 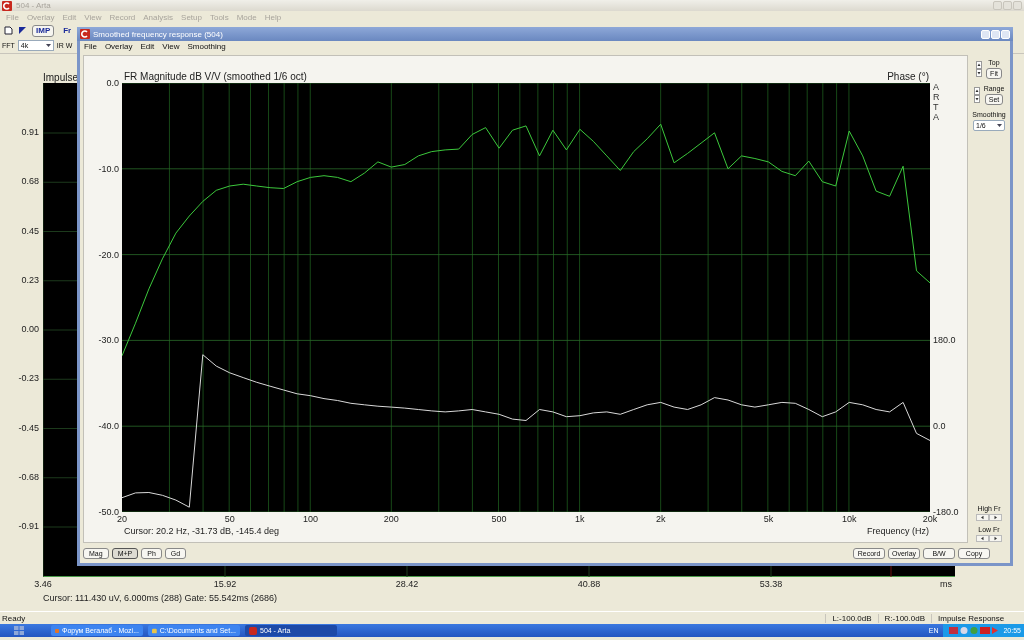 What do you see at coordinates (28, 378) in the screenshot?
I see `axis-label: -0.23` at bounding box center [28, 378].